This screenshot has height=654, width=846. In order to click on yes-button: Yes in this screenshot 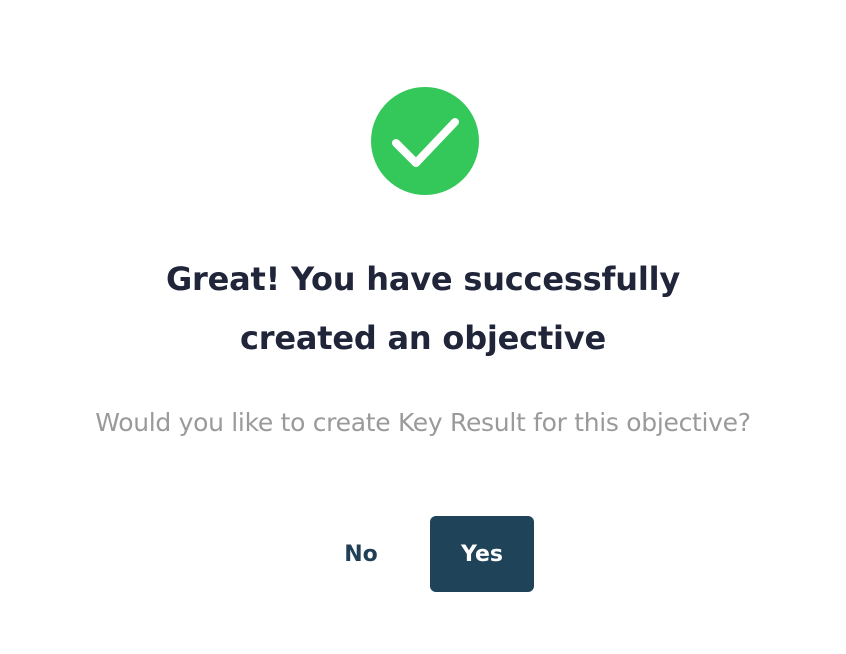, I will do `click(482, 554)`.